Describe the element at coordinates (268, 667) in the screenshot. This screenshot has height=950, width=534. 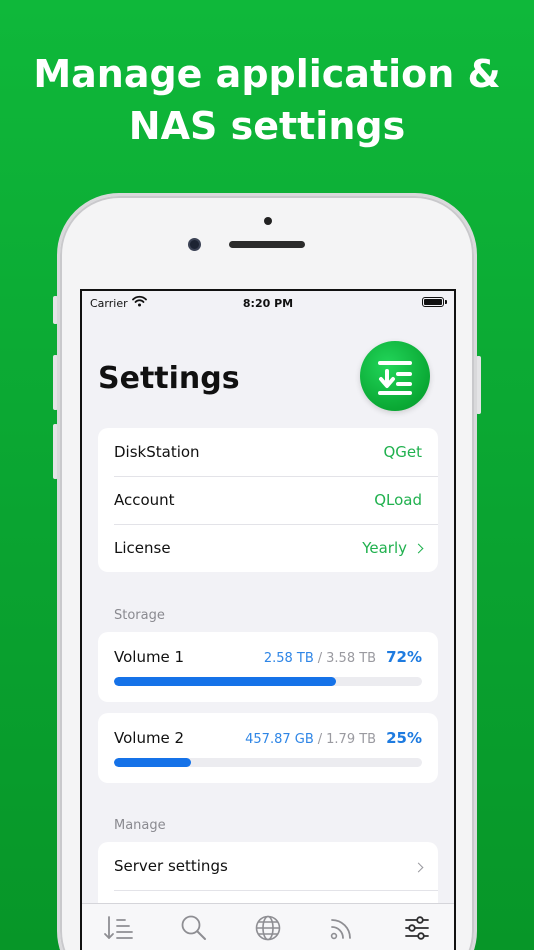
I see `volume-card: Volume 1 2.58 TB / 3.58 TB 72%` at that location.